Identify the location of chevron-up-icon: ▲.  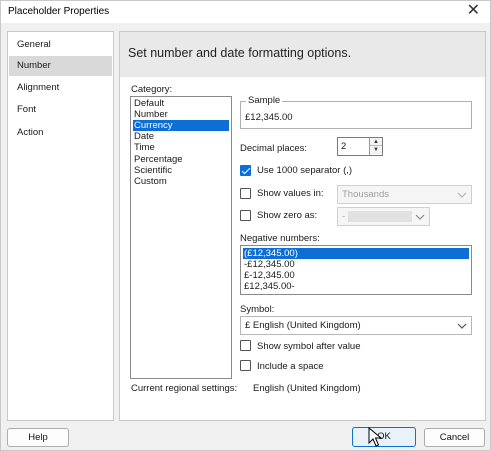
(376, 142).